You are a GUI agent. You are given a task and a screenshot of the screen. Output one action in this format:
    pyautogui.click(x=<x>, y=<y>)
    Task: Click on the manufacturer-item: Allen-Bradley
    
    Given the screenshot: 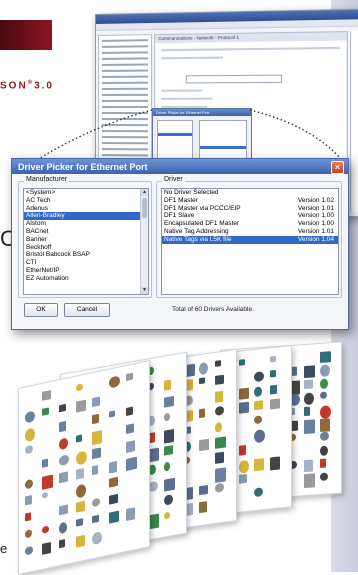 What is the action you would take?
    pyautogui.click(x=86, y=216)
    